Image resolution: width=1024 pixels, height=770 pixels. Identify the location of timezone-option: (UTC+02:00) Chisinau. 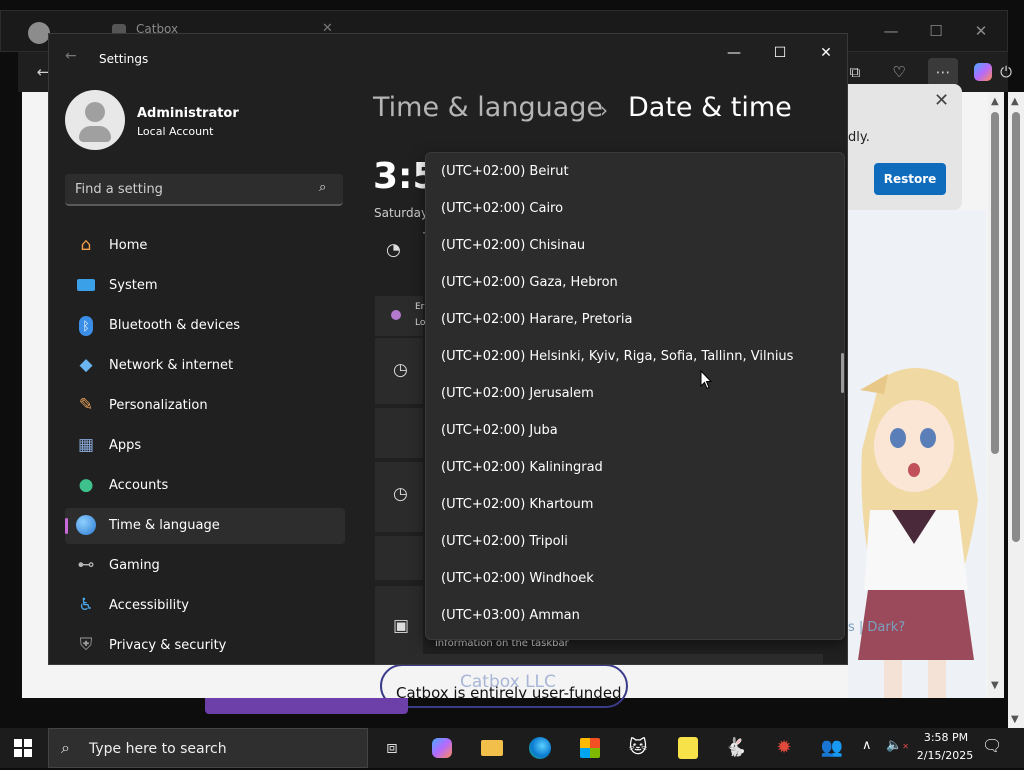
(635, 245).